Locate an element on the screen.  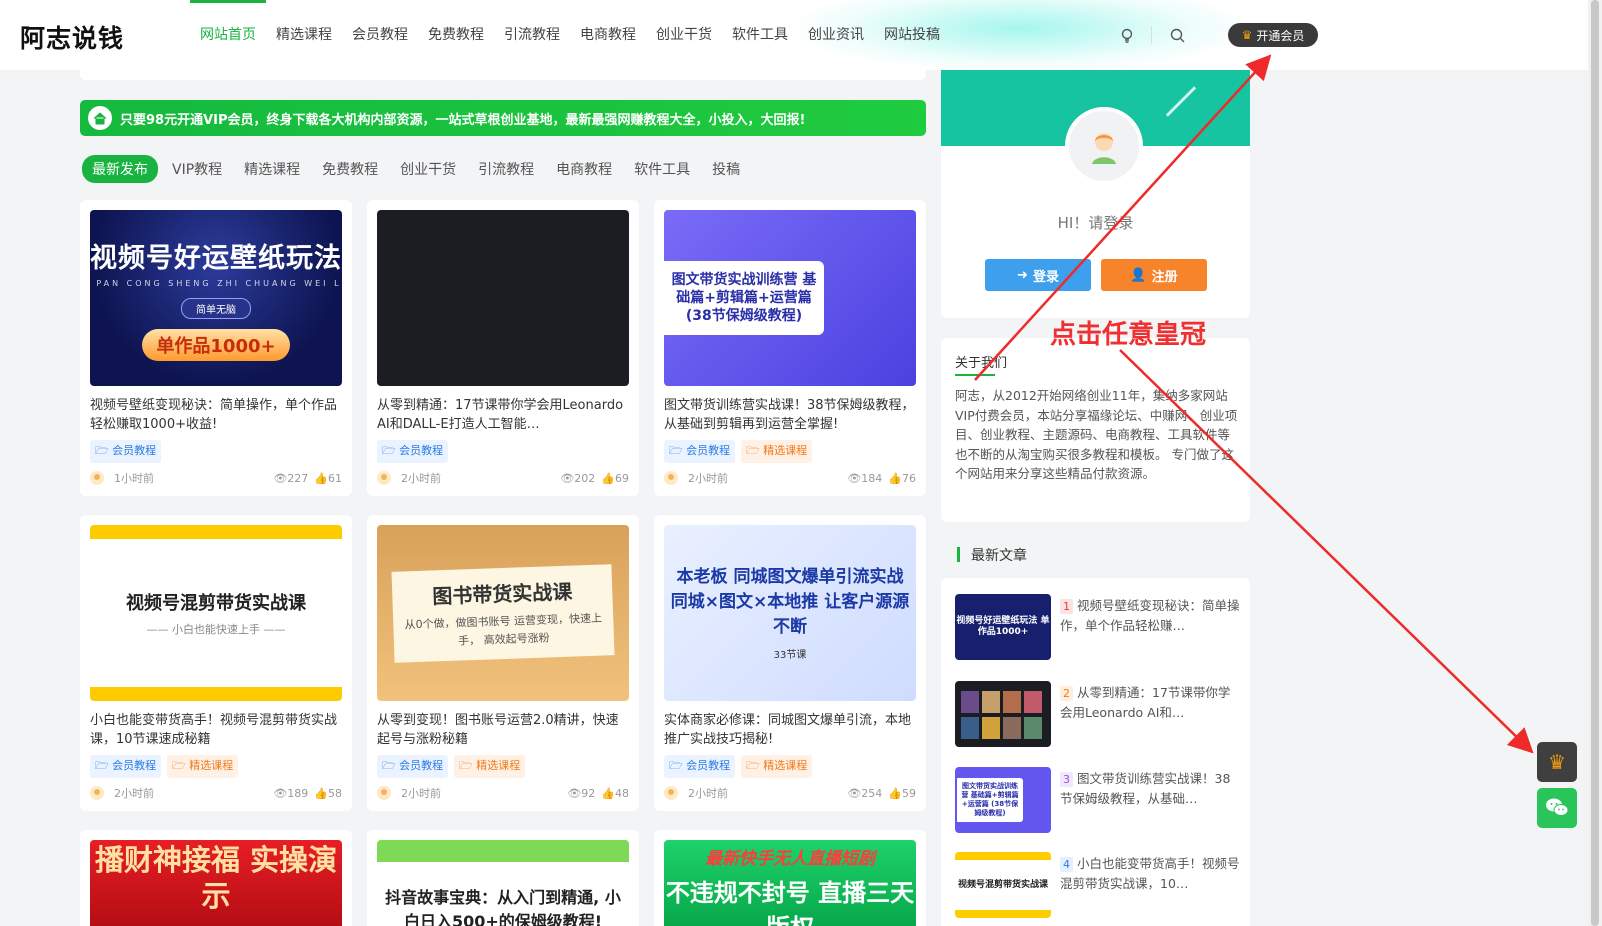
open-vip-button: ♛ 开通会员 is located at coordinates (1273, 35).